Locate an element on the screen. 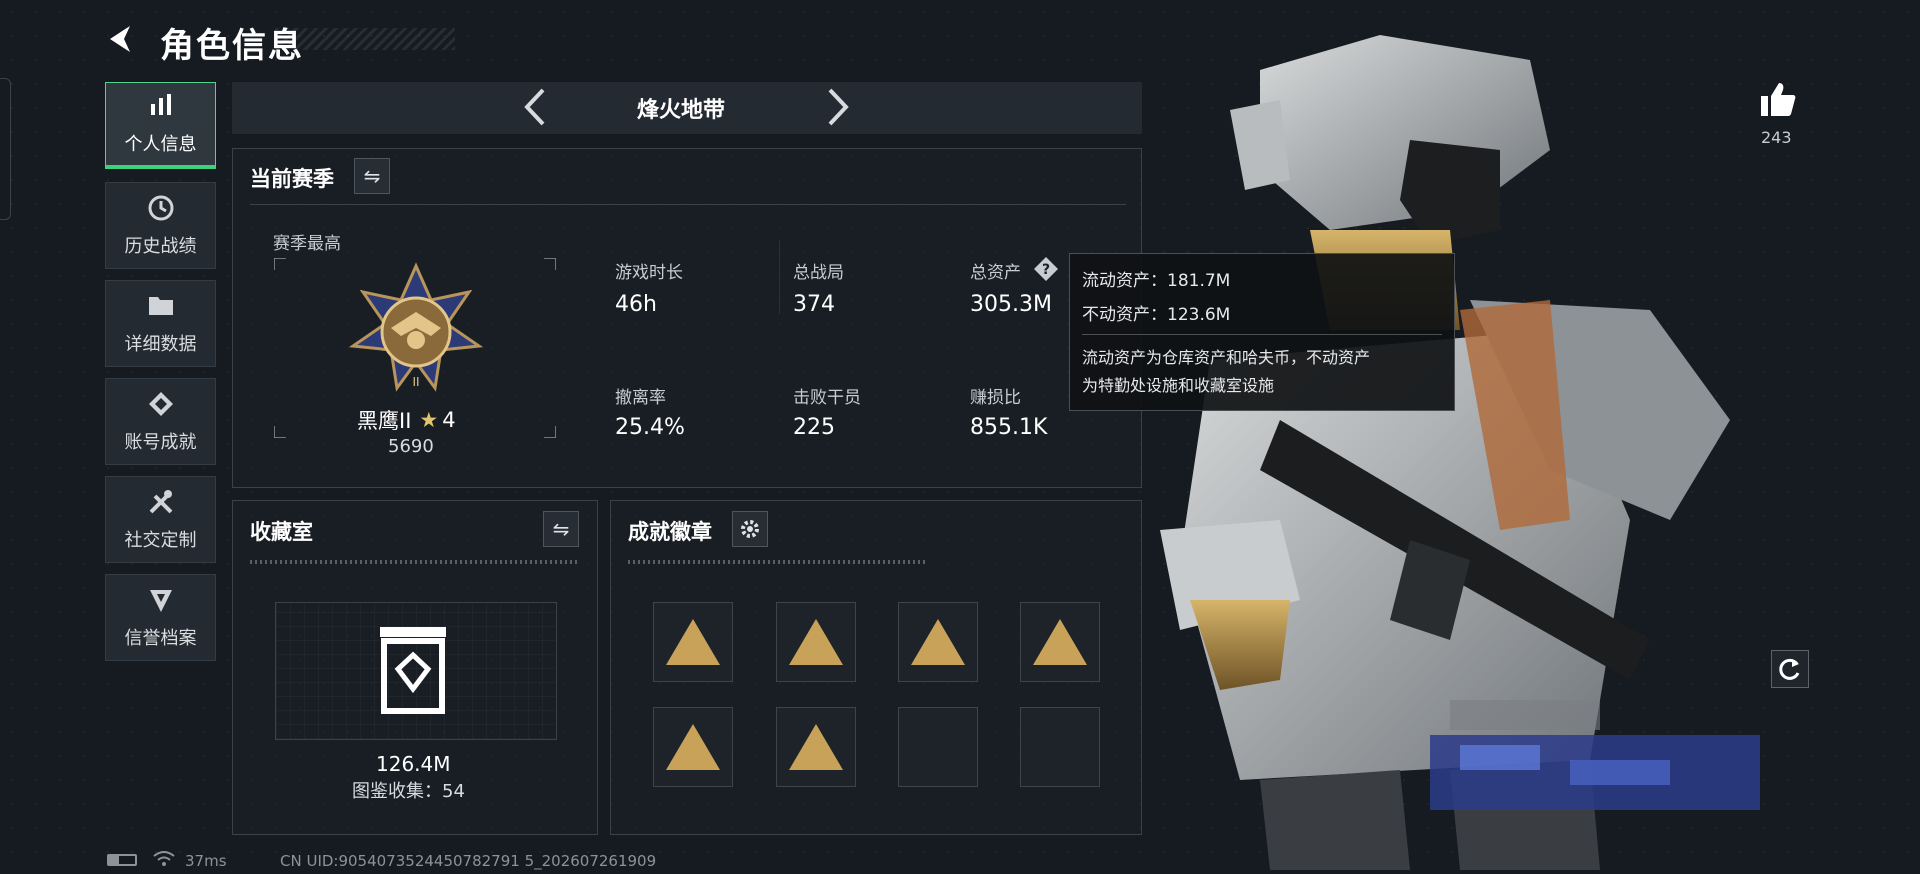 The image size is (1920, 874). nav-label: 信誉档案 is located at coordinates (160, 638).